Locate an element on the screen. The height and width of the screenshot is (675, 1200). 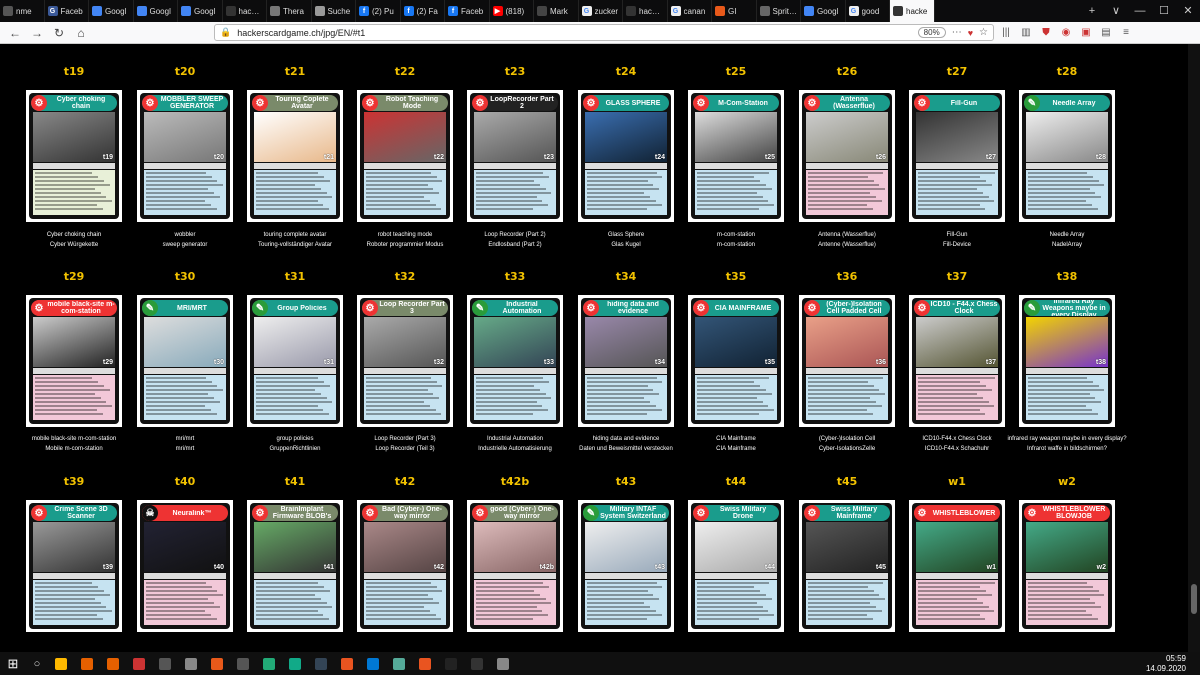
browser-tab: f (2) Pu is located at coordinates (378, 11).